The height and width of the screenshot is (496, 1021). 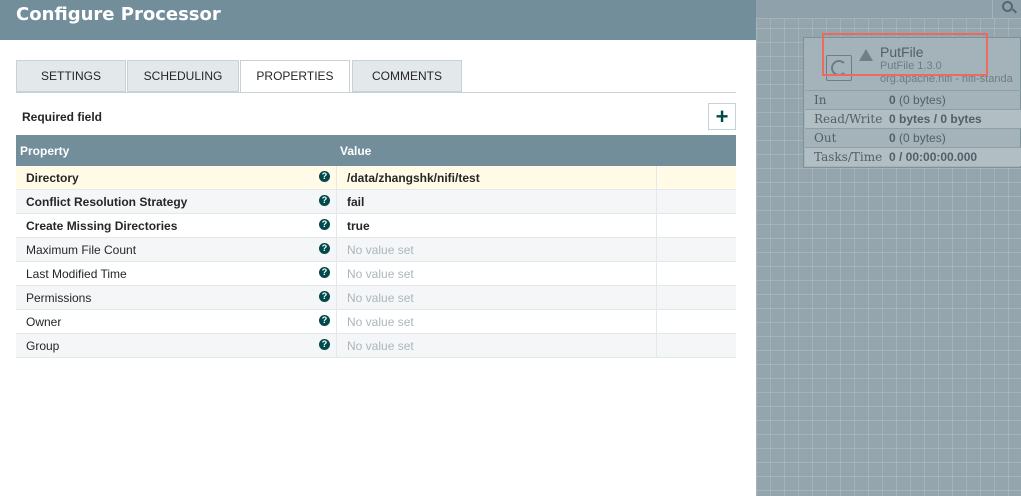 What do you see at coordinates (376, 226) in the screenshot?
I see `property-row-create-missing-directories: Create Missing Directories ? true` at bounding box center [376, 226].